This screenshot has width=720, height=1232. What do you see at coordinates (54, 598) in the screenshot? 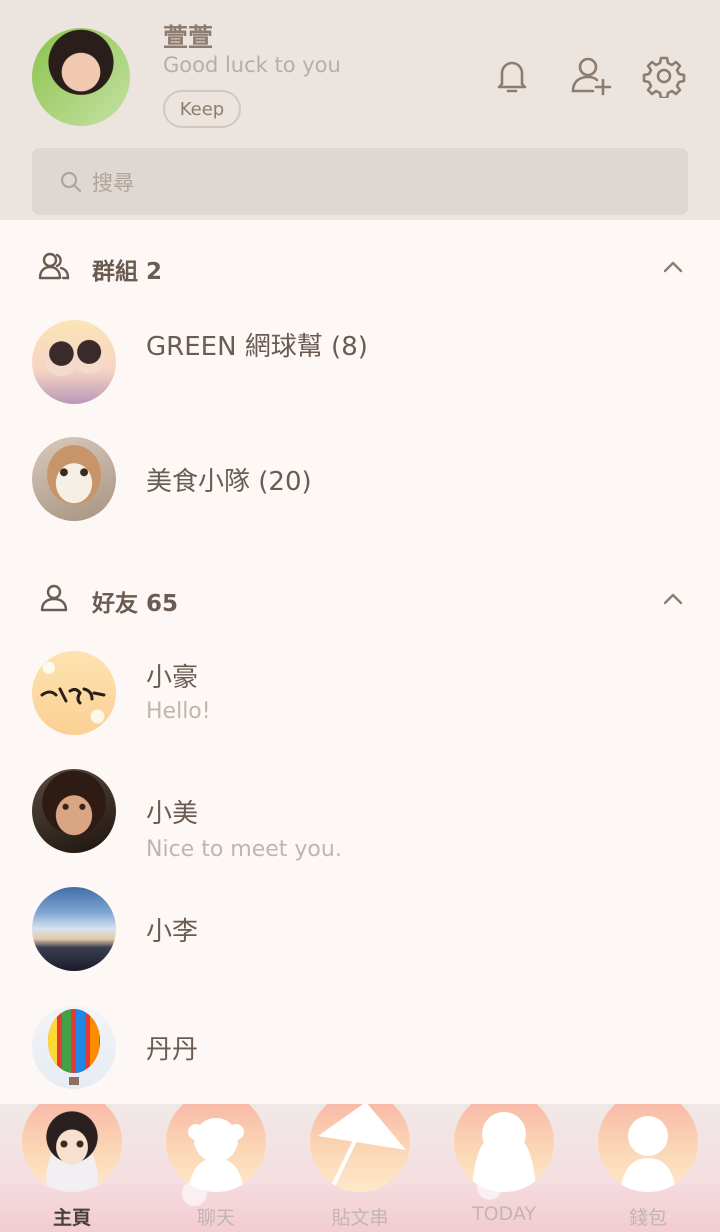
I see `friend-icon` at bounding box center [54, 598].